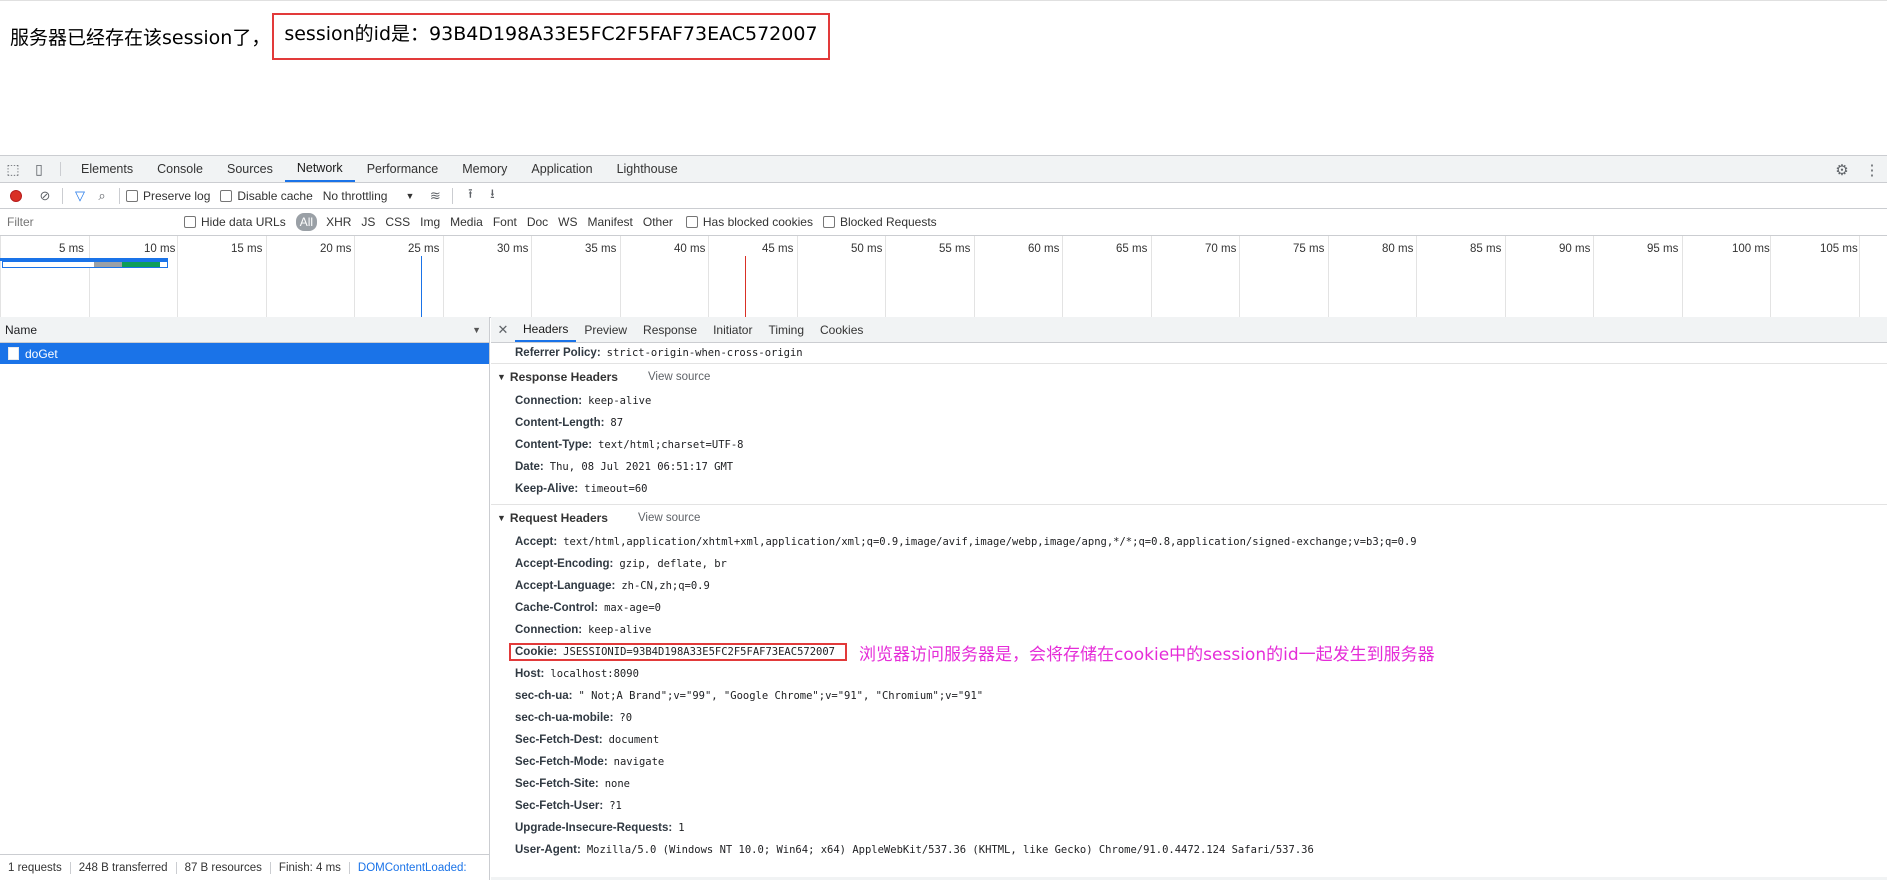  I want to click on divider, so click(62, 195).